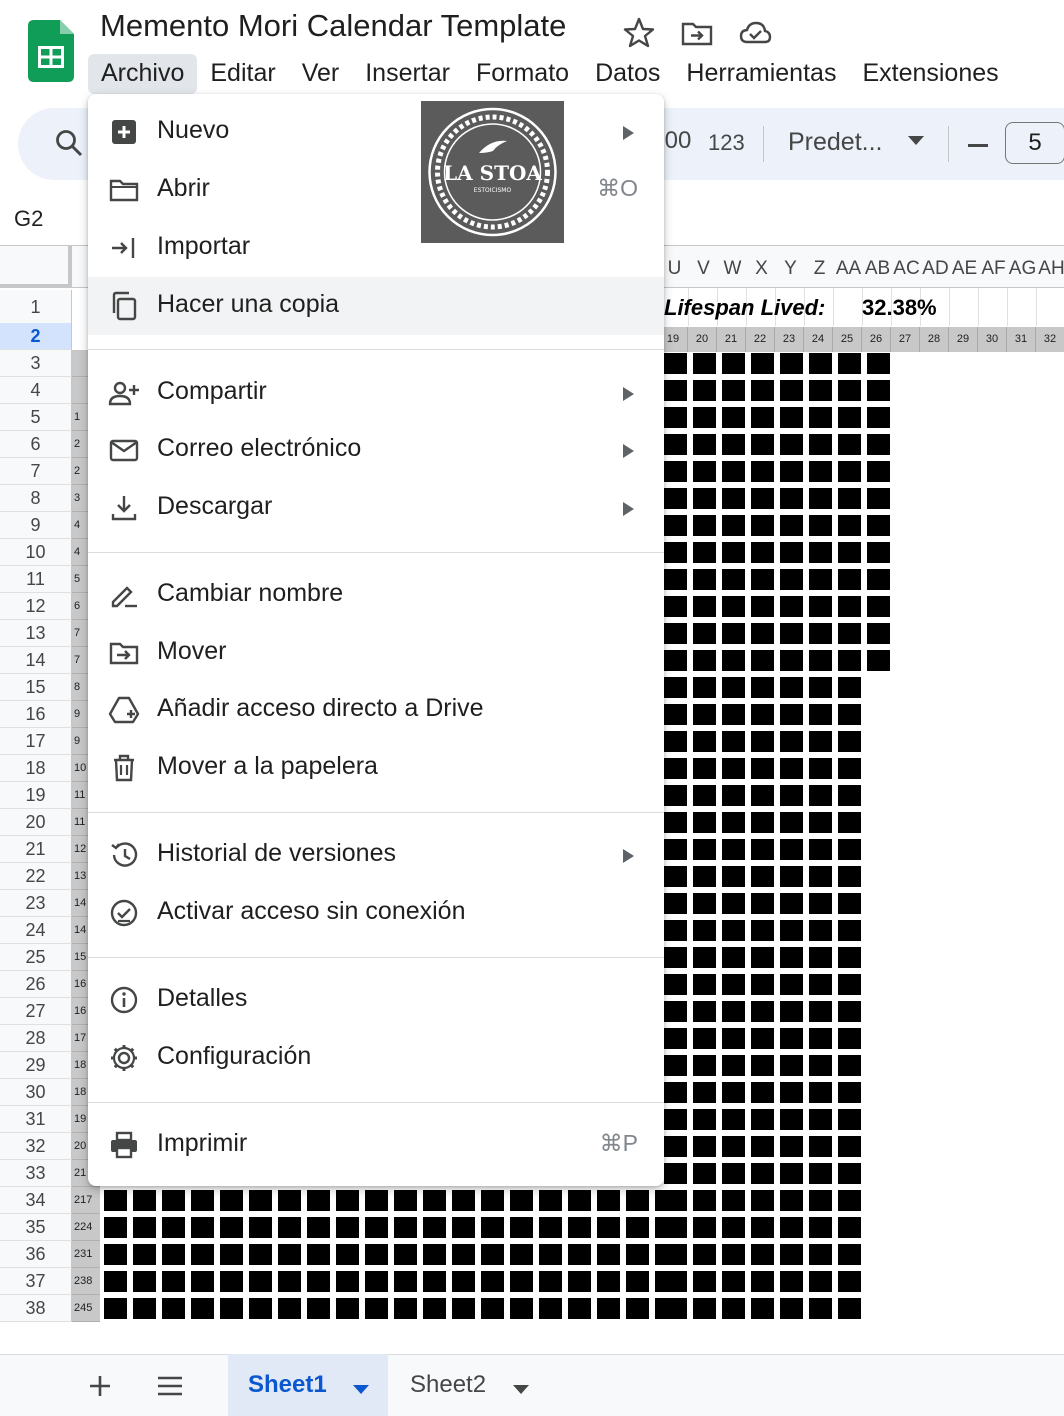 The height and width of the screenshot is (1416, 1064). Describe the element at coordinates (964, 269) in the screenshot. I see `column-header: AE` at that location.